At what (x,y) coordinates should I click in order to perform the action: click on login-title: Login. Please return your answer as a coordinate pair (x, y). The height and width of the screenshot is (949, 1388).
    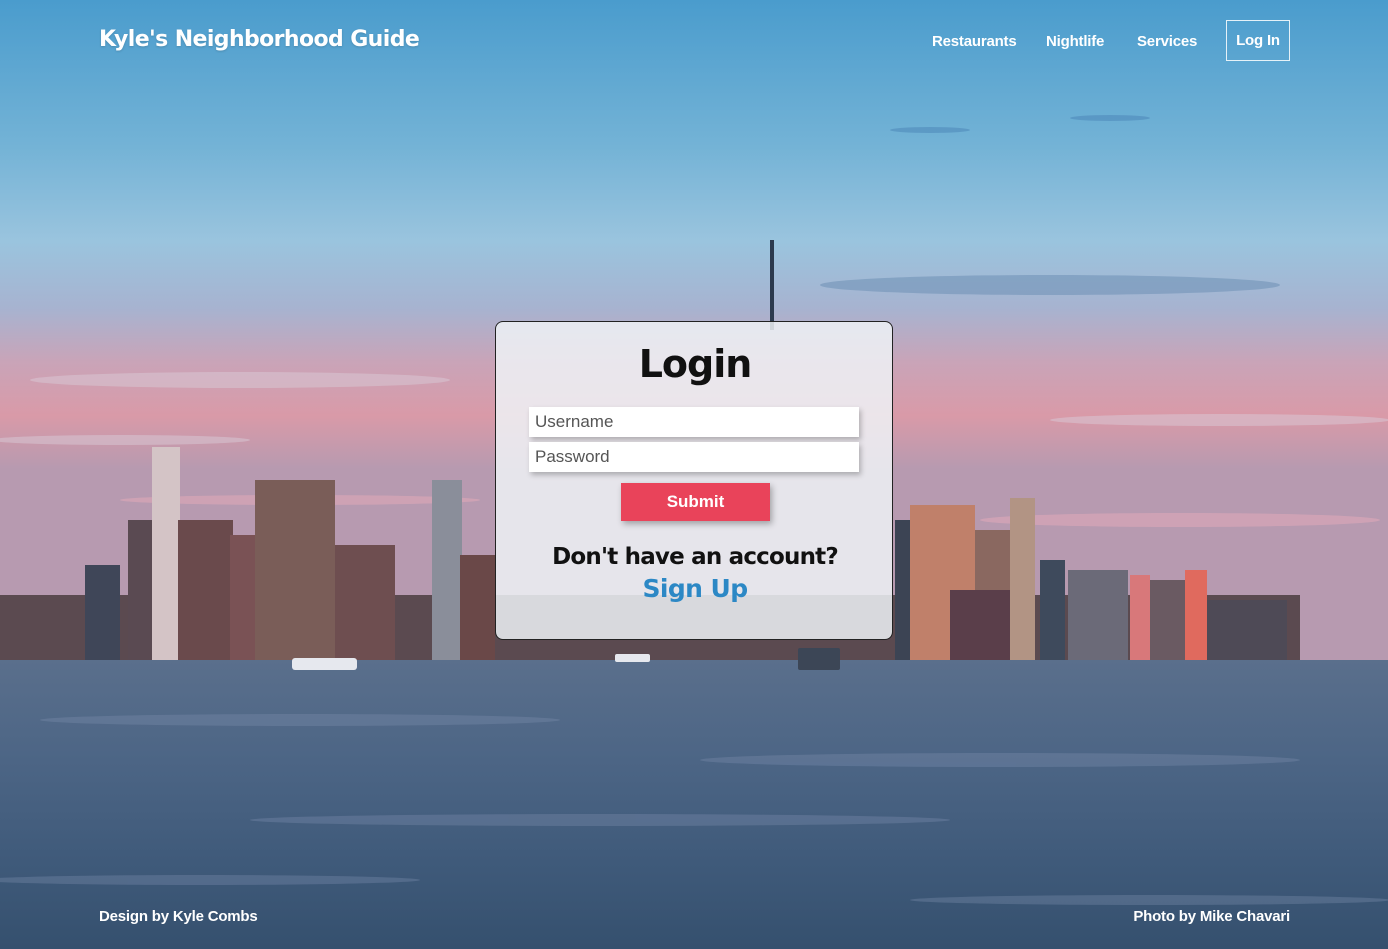
    Looking at the image, I should click on (695, 364).